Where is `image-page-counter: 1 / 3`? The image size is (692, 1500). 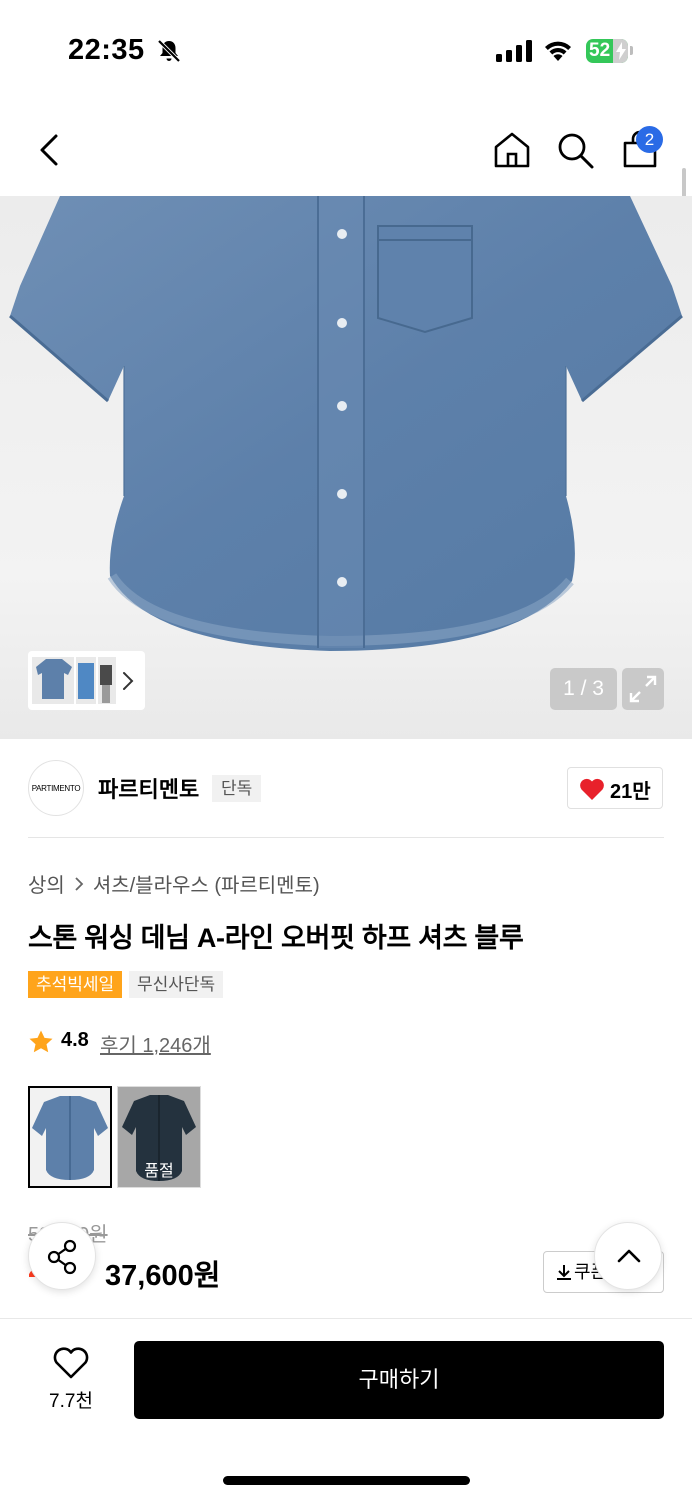
image-page-counter: 1 / 3 is located at coordinates (583, 689).